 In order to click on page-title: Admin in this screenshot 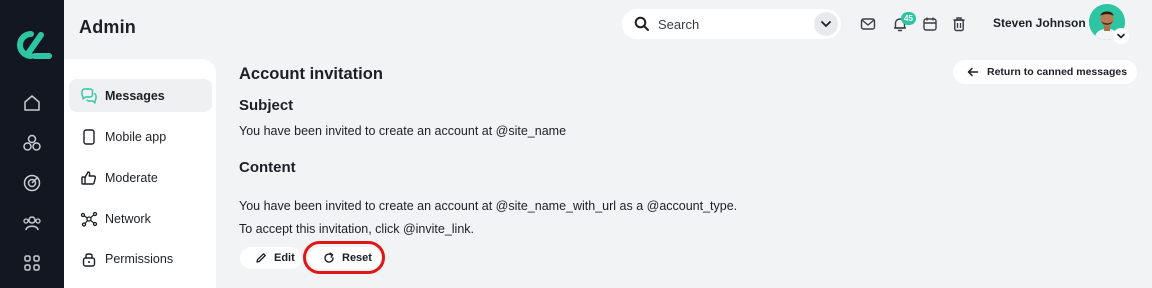, I will do `click(107, 27)`.